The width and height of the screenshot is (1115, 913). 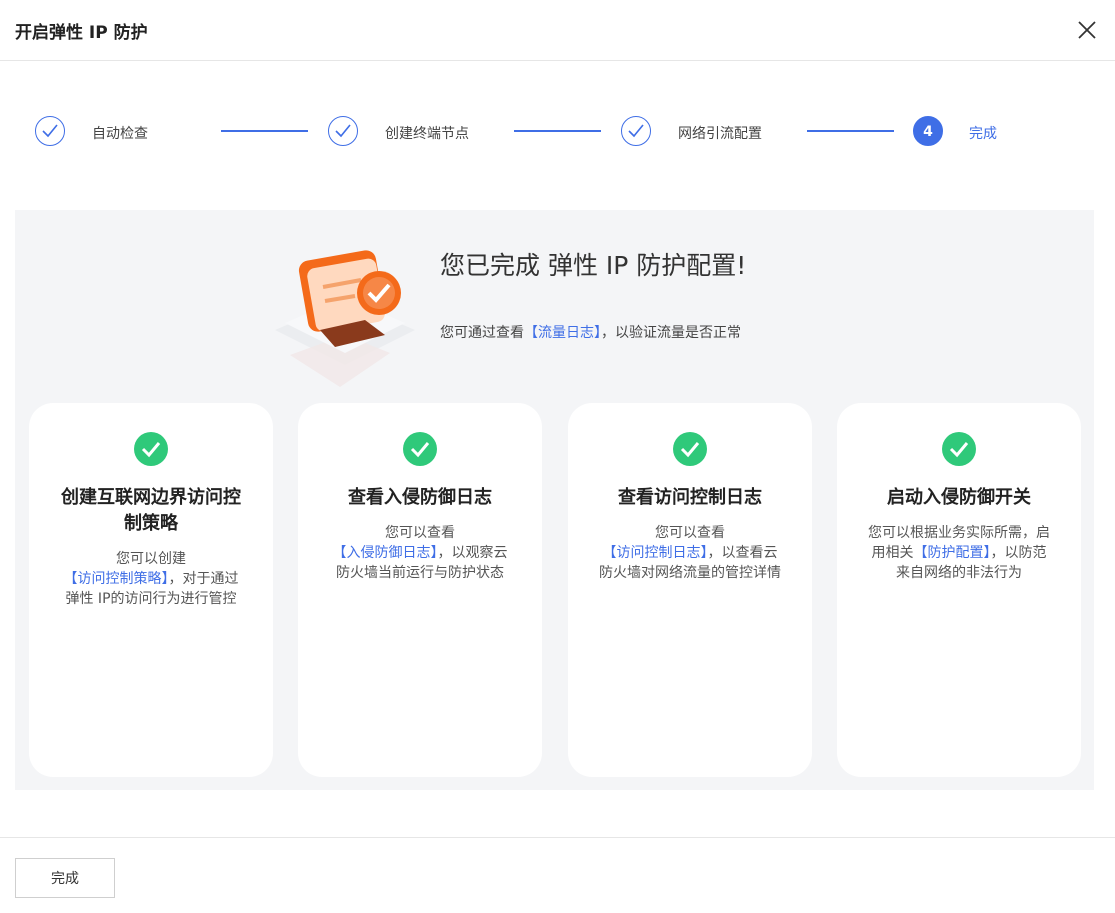 I want to click on stepper: 自动检查 创建终端节点 网络引流配置 4 完成, so click(x=557, y=133).